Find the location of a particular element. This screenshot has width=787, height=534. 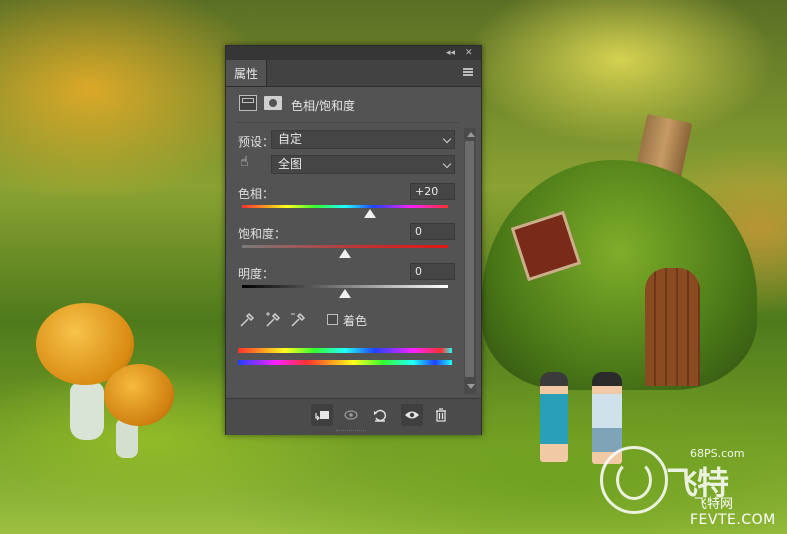

lightness-slider-track is located at coordinates (345, 286).